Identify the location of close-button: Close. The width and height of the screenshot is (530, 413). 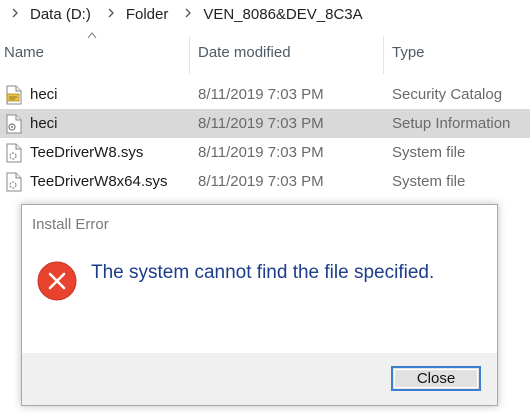
(436, 378).